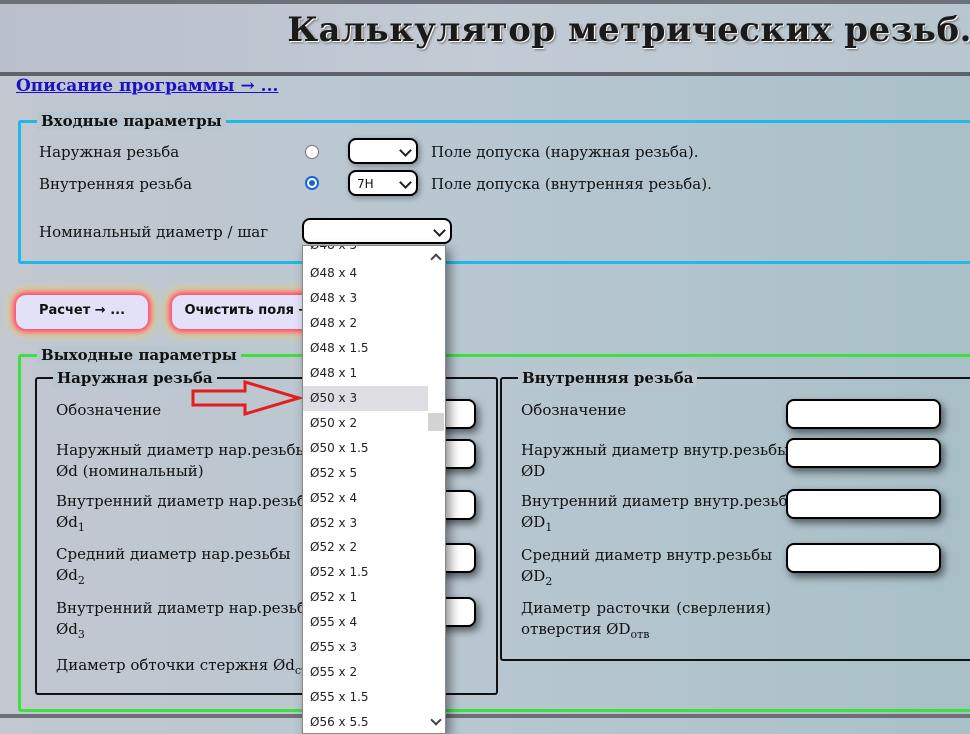 The height and width of the screenshot is (734, 970). What do you see at coordinates (368, 423) in the screenshot?
I see `dropdown-option: Ø50 x 2` at bounding box center [368, 423].